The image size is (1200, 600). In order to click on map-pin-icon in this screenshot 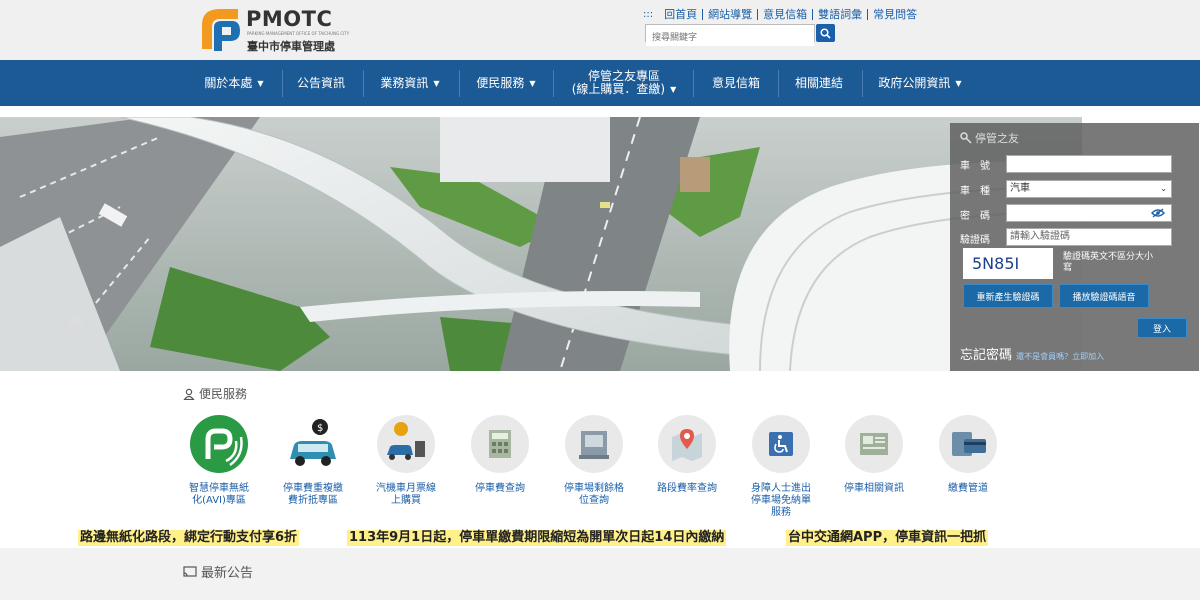, I will do `click(687, 444)`.